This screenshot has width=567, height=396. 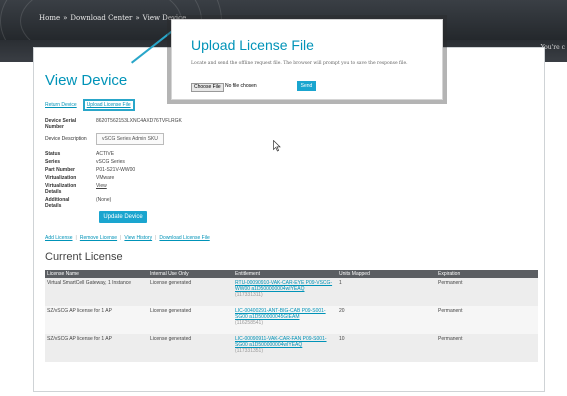 I want to click on column-header: License Name, so click(x=96, y=274).